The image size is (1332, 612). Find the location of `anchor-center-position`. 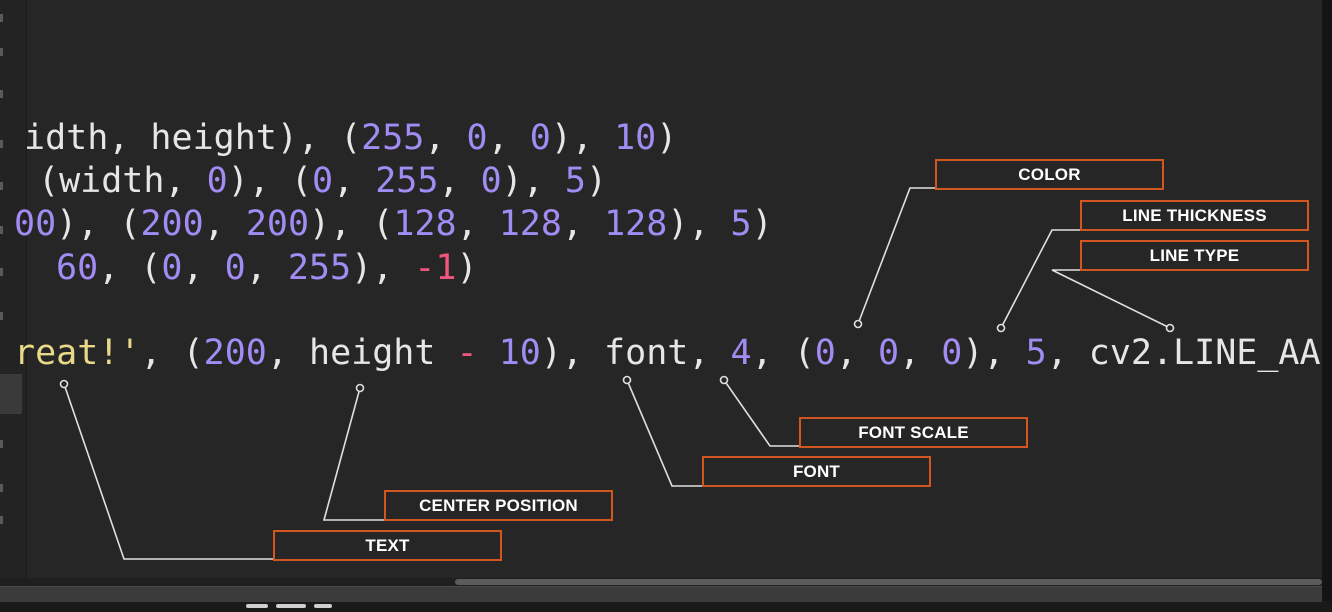

anchor-center-position is located at coordinates (360, 388).